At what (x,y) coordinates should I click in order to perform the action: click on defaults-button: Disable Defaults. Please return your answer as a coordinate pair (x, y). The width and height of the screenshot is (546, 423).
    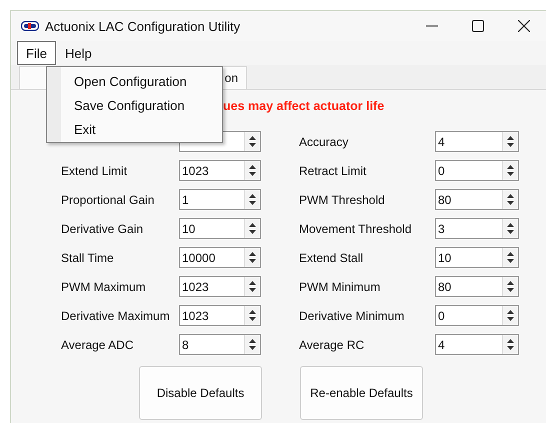
    Looking at the image, I should click on (200, 393).